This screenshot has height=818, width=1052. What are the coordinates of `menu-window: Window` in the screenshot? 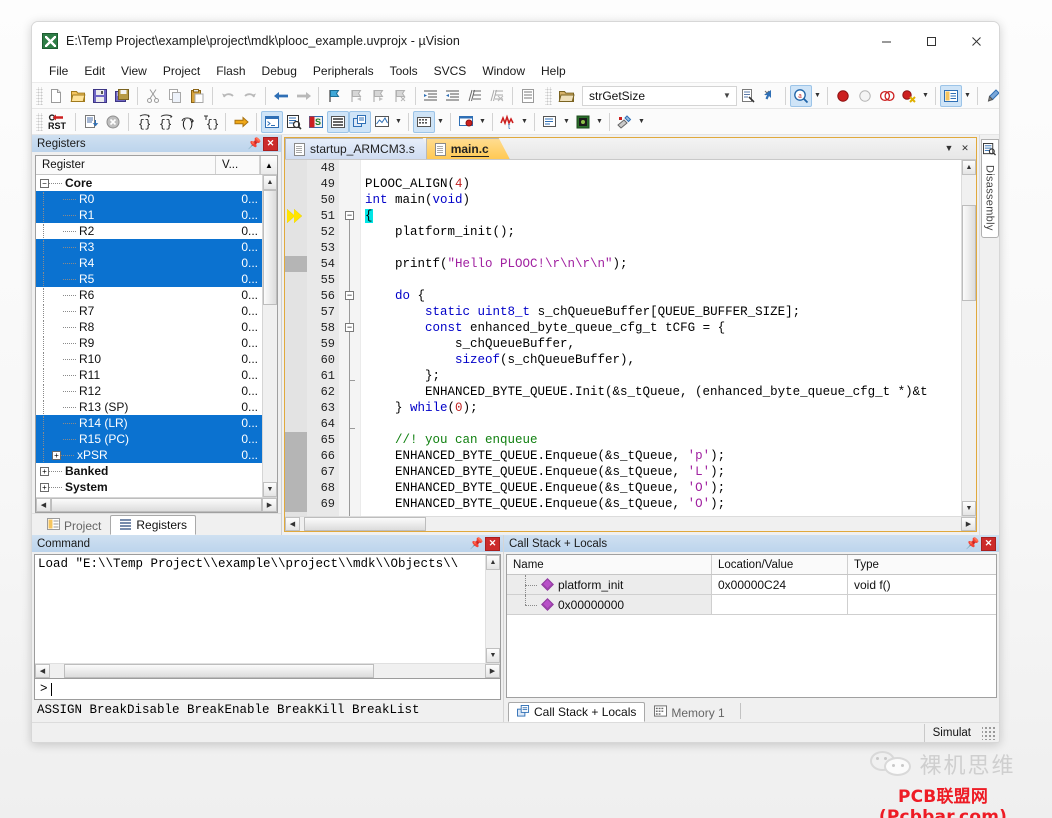 It's located at (503, 71).